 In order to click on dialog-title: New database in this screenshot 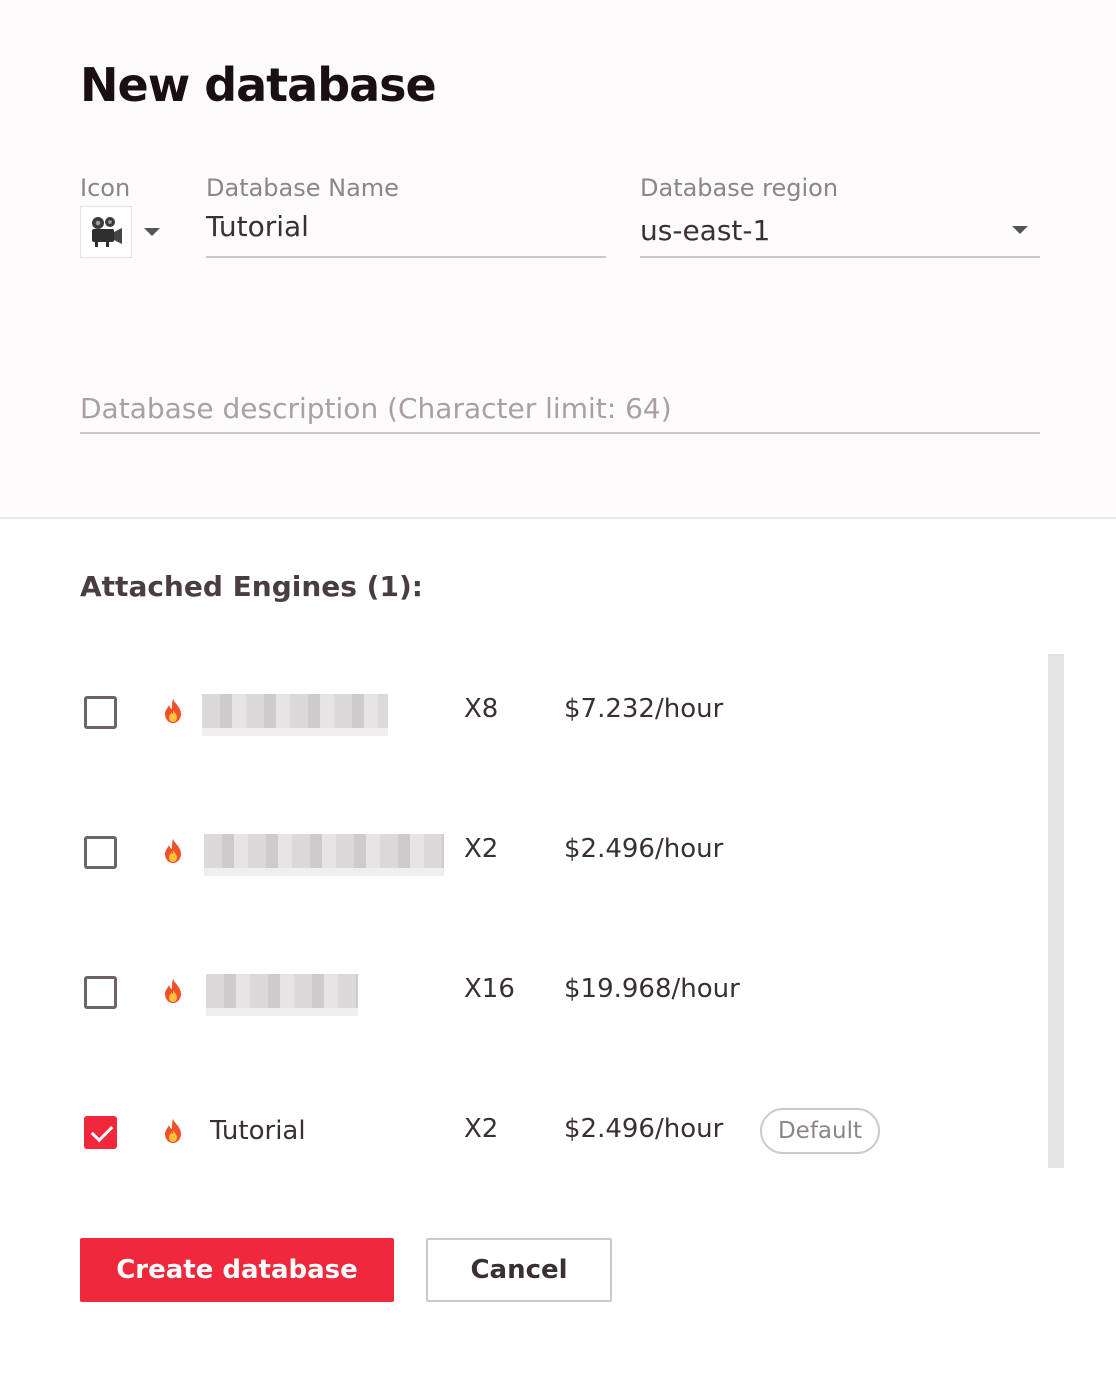, I will do `click(258, 85)`.